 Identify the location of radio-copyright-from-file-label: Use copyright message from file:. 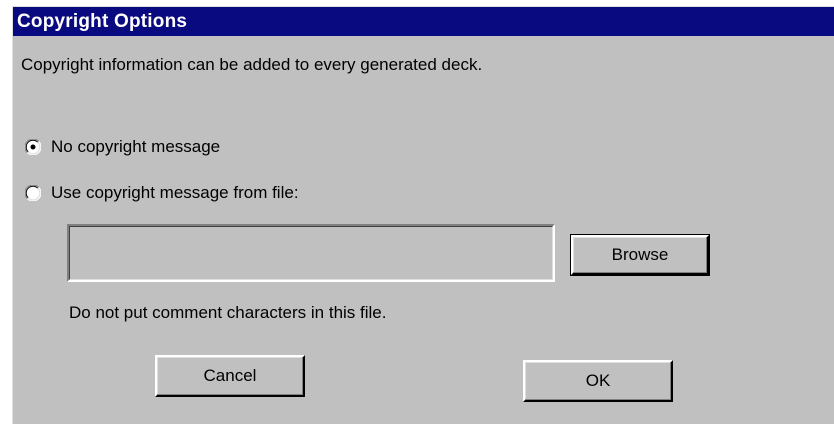
(175, 193).